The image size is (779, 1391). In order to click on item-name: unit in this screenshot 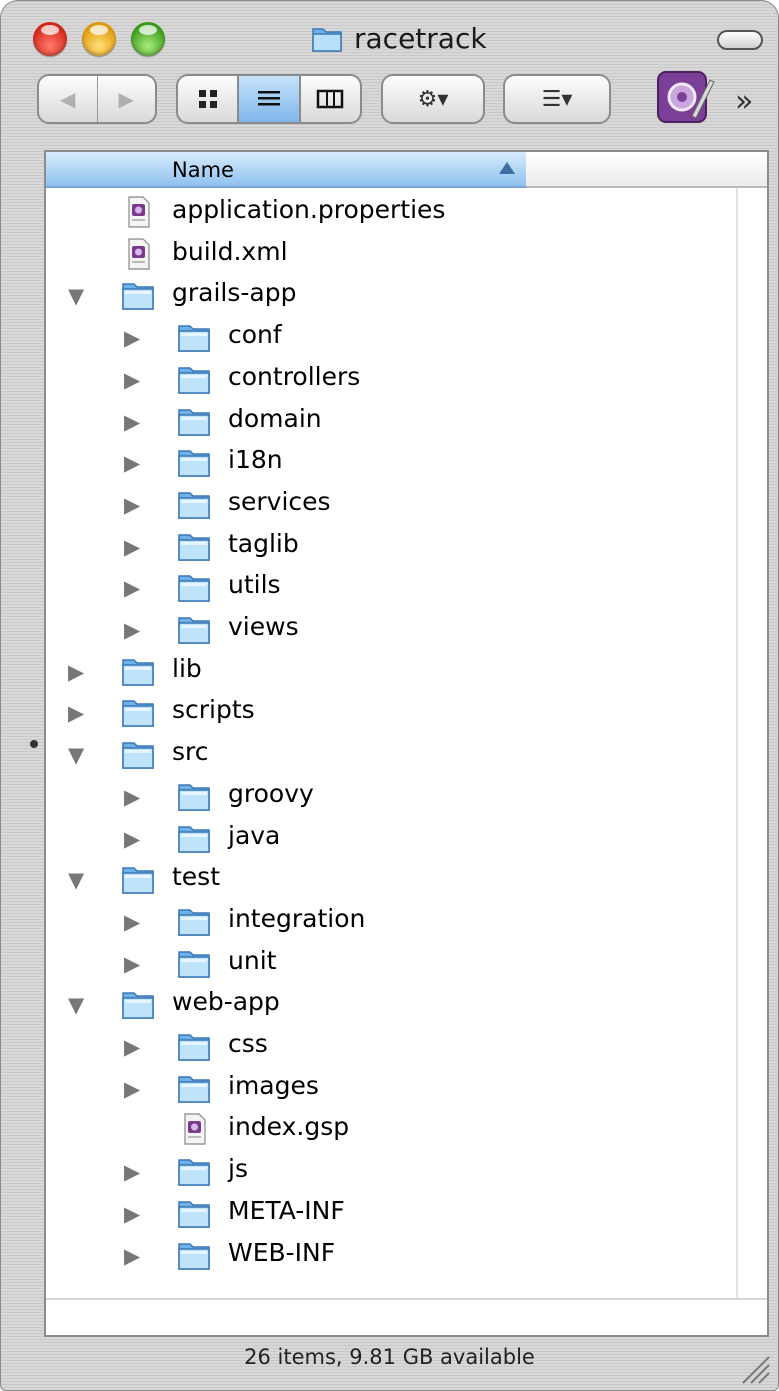, I will do `click(252, 960)`.